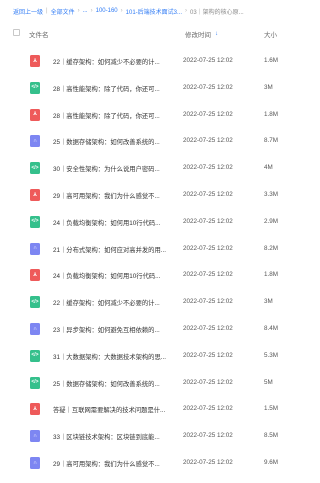 The height and width of the screenshot is (483, 320). Describe the element at coordinates (271, 248) in the screenshot. I see `file-size: 8.2M` at that location.